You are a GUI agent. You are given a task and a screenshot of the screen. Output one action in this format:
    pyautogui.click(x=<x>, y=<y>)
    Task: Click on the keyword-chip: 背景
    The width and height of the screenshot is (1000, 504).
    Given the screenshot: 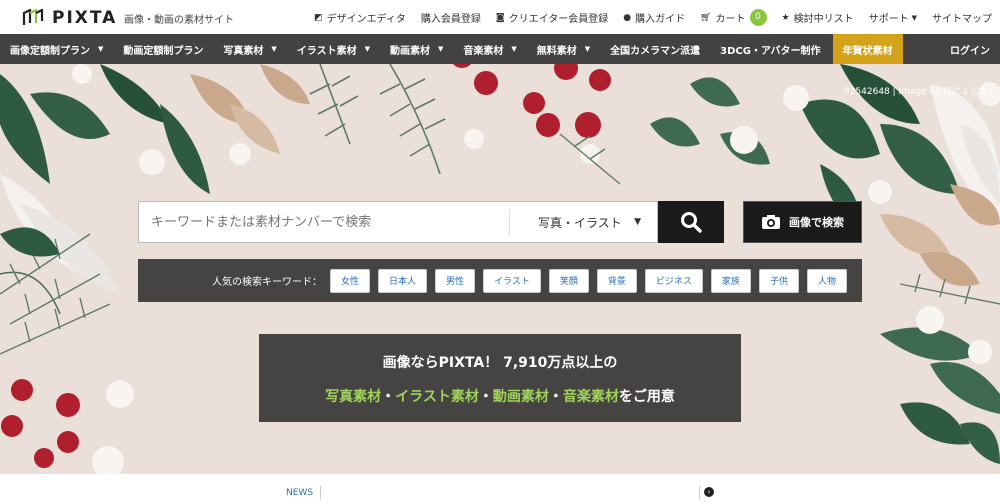 What is the action you would take?
    pyautogui.click(x=616, y=280)
    